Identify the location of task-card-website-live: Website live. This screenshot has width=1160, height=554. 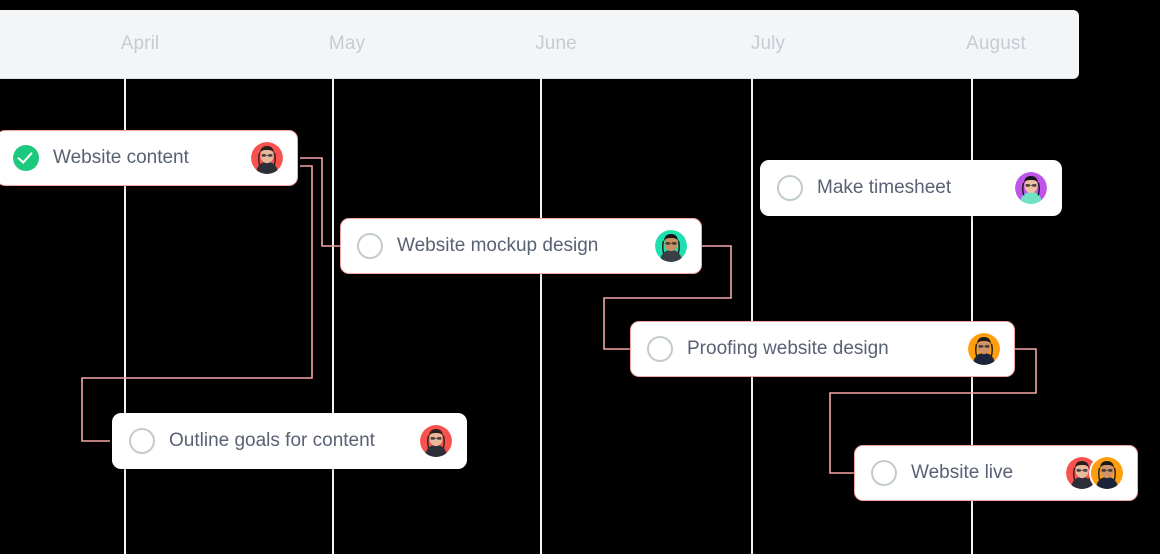
(996, 473).